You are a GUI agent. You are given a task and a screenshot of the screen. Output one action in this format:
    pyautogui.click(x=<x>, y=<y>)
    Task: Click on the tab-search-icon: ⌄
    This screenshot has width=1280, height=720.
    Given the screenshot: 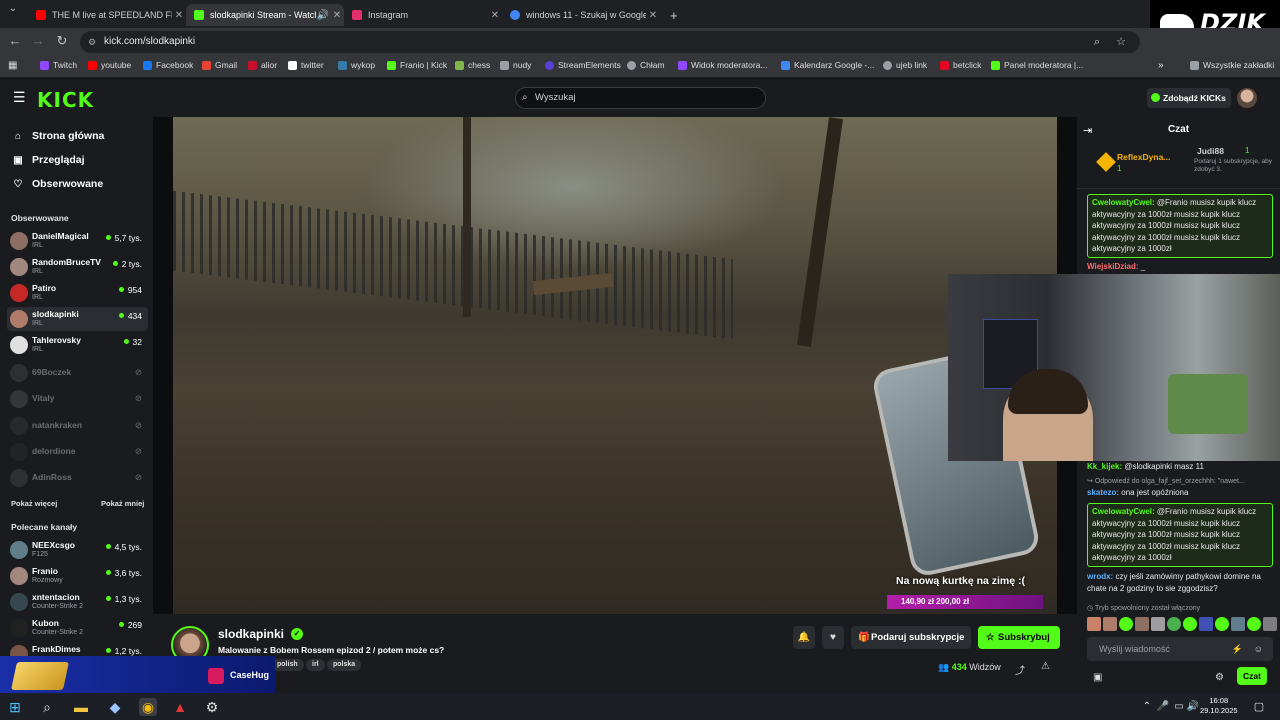 What is the action you would take?
    pyautogui.click(x=13, y=8)
    